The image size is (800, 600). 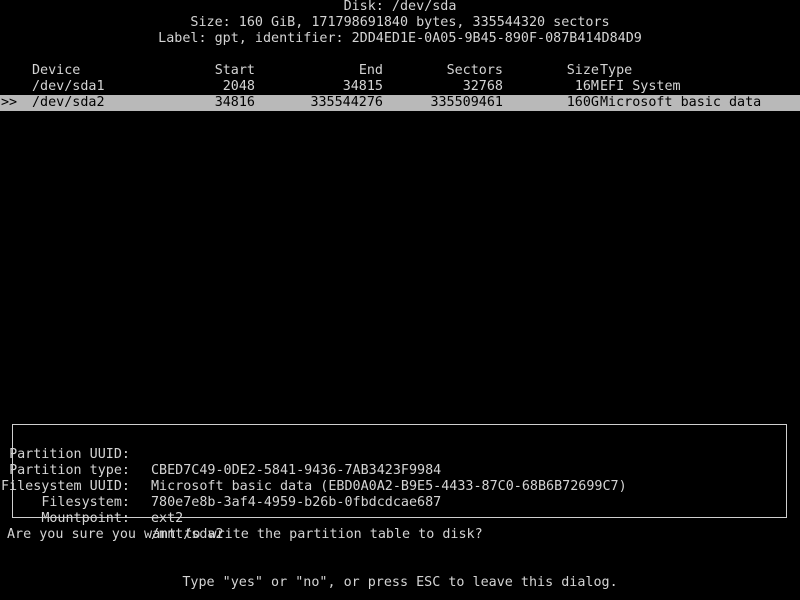 What do you see at coordinates (399, 518) in the screenshot?
I see `info-mountpoint: Mountpoint: /mnt/sda2` at bounding box center [399, 518].